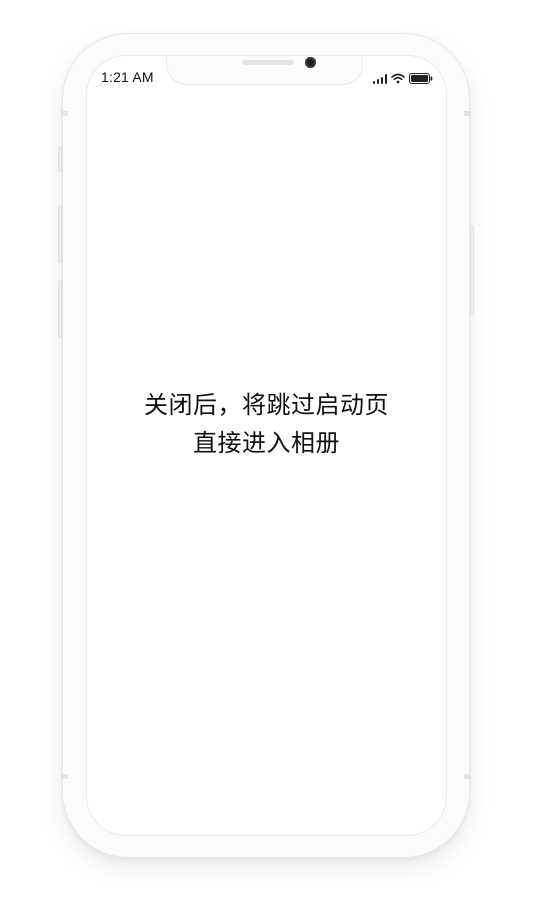 This screenshot has width=534, height=922. Describe the element at coordinates (266, 405) in the screenshot. I see `notice-line-1: 关闭后，将跳过启动页` at that location.